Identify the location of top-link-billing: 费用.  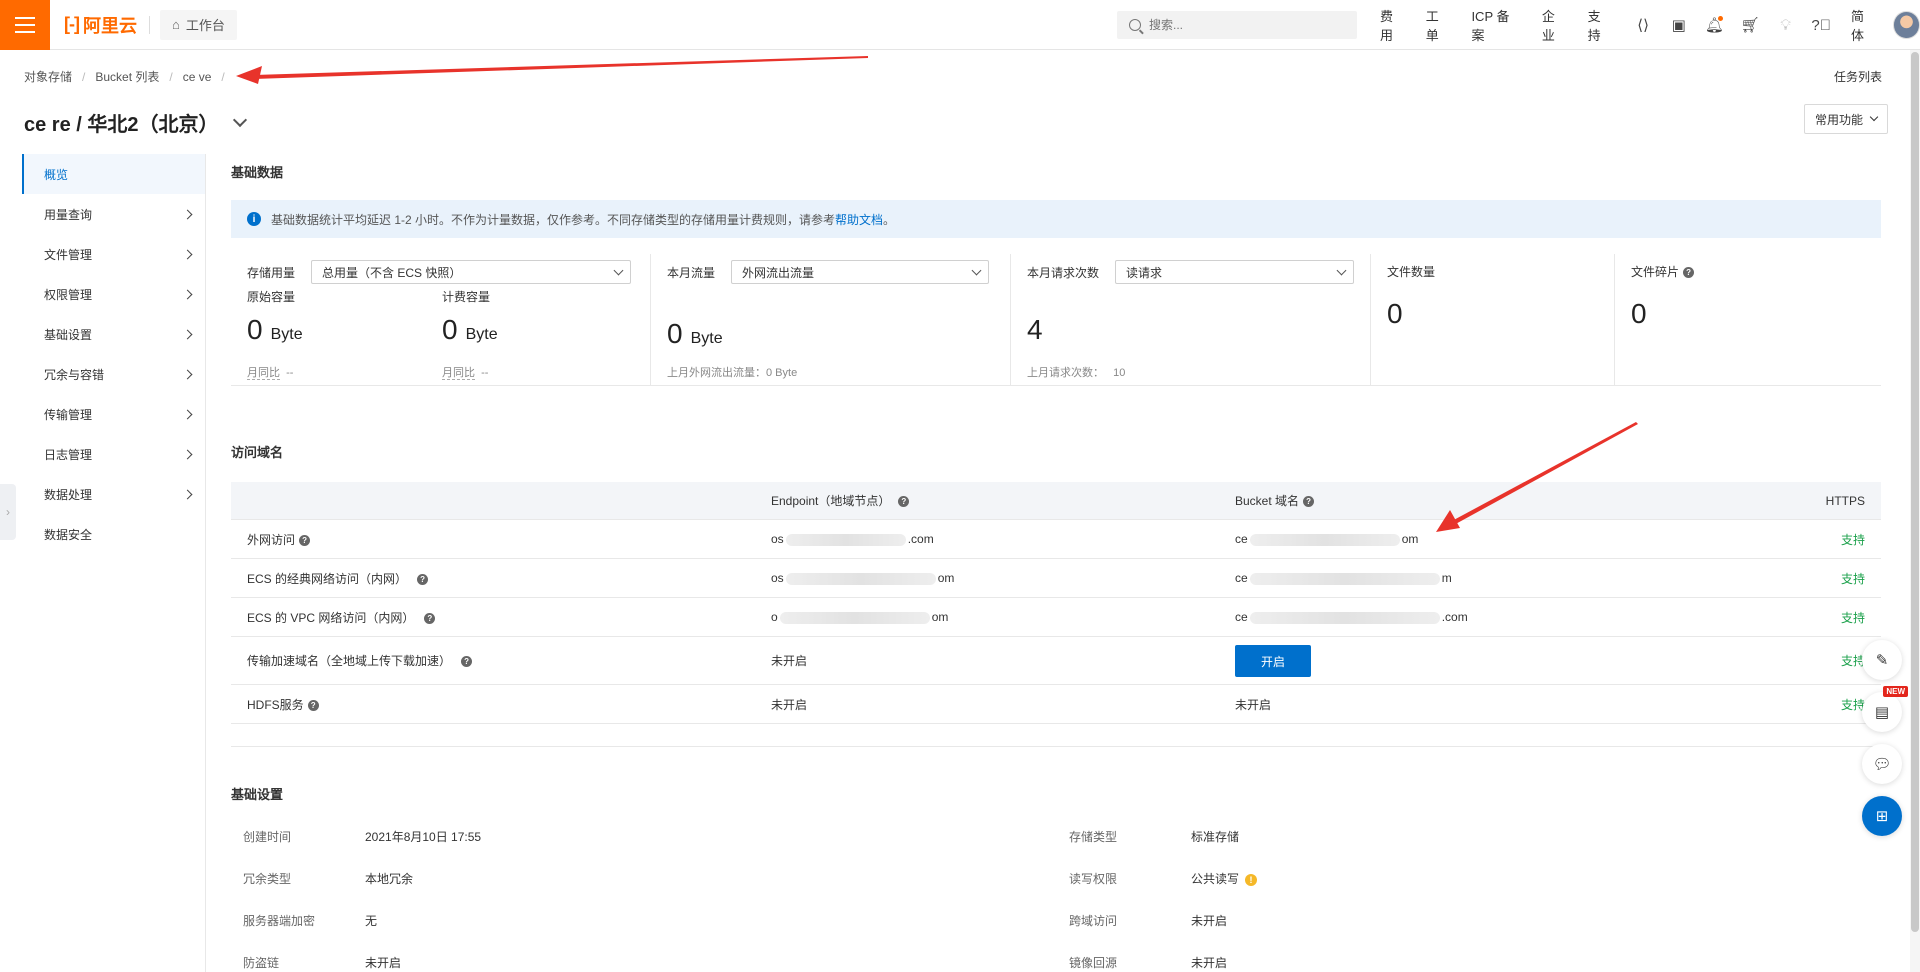
(1393, 25).